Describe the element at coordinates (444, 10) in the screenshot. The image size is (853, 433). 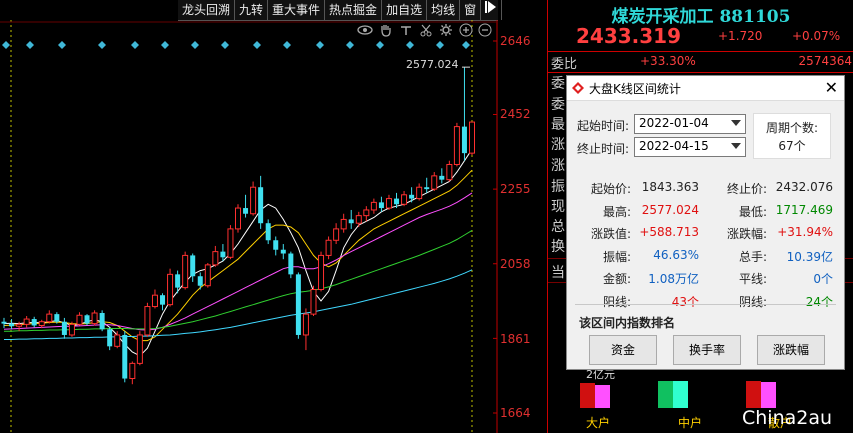
I see `toolbar-ma-button: 均线` at that location.